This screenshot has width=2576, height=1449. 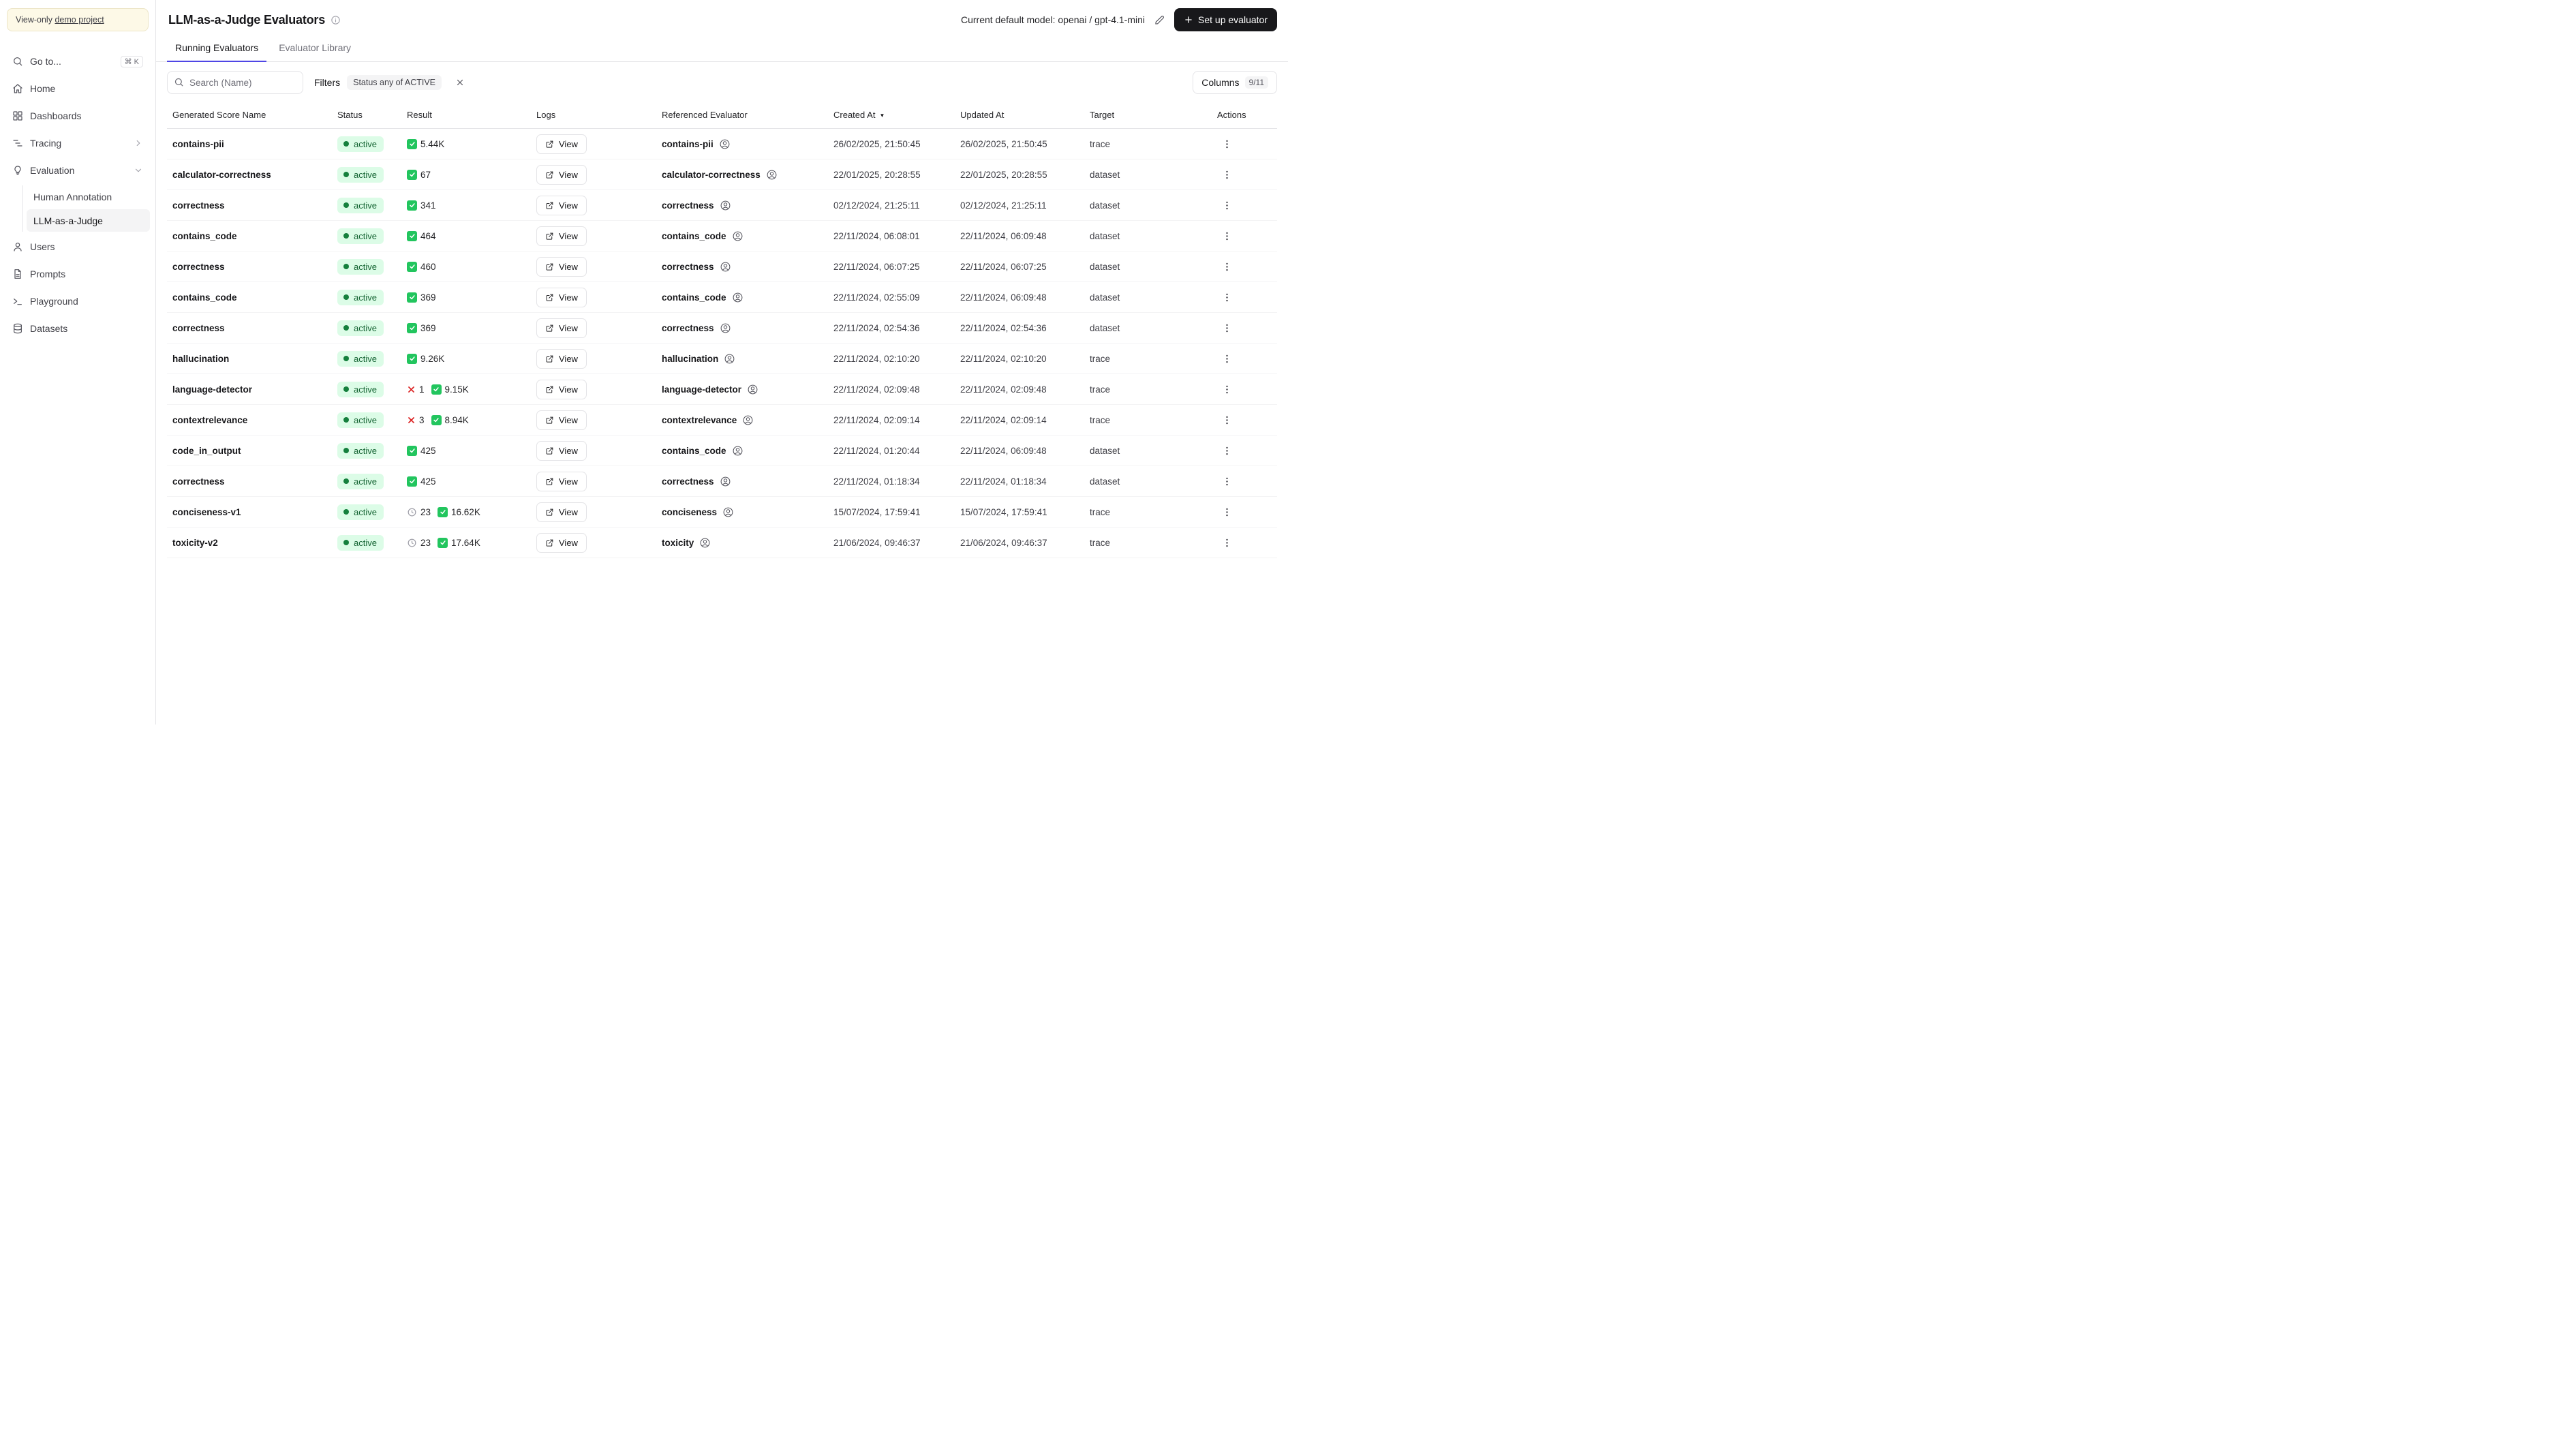 What do you see at coordinates (366, 116) in the screenshot?
I see `col-status: Status` at bounding box center [366, 116].